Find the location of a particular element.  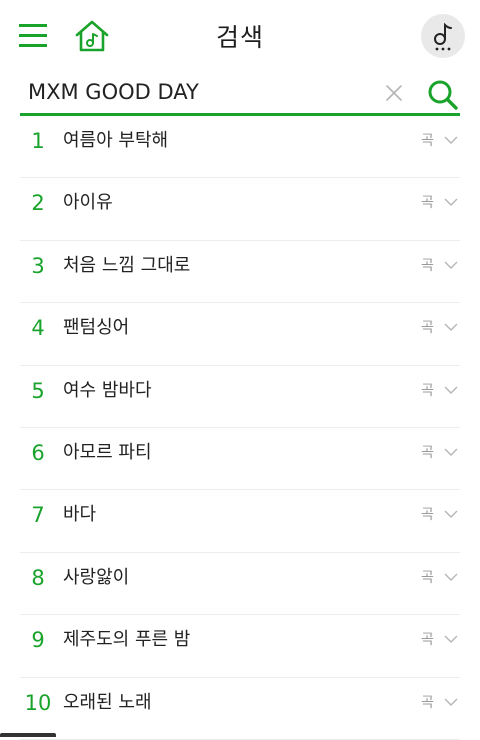

rank-number: 6 is located at coordinates (38, 452).